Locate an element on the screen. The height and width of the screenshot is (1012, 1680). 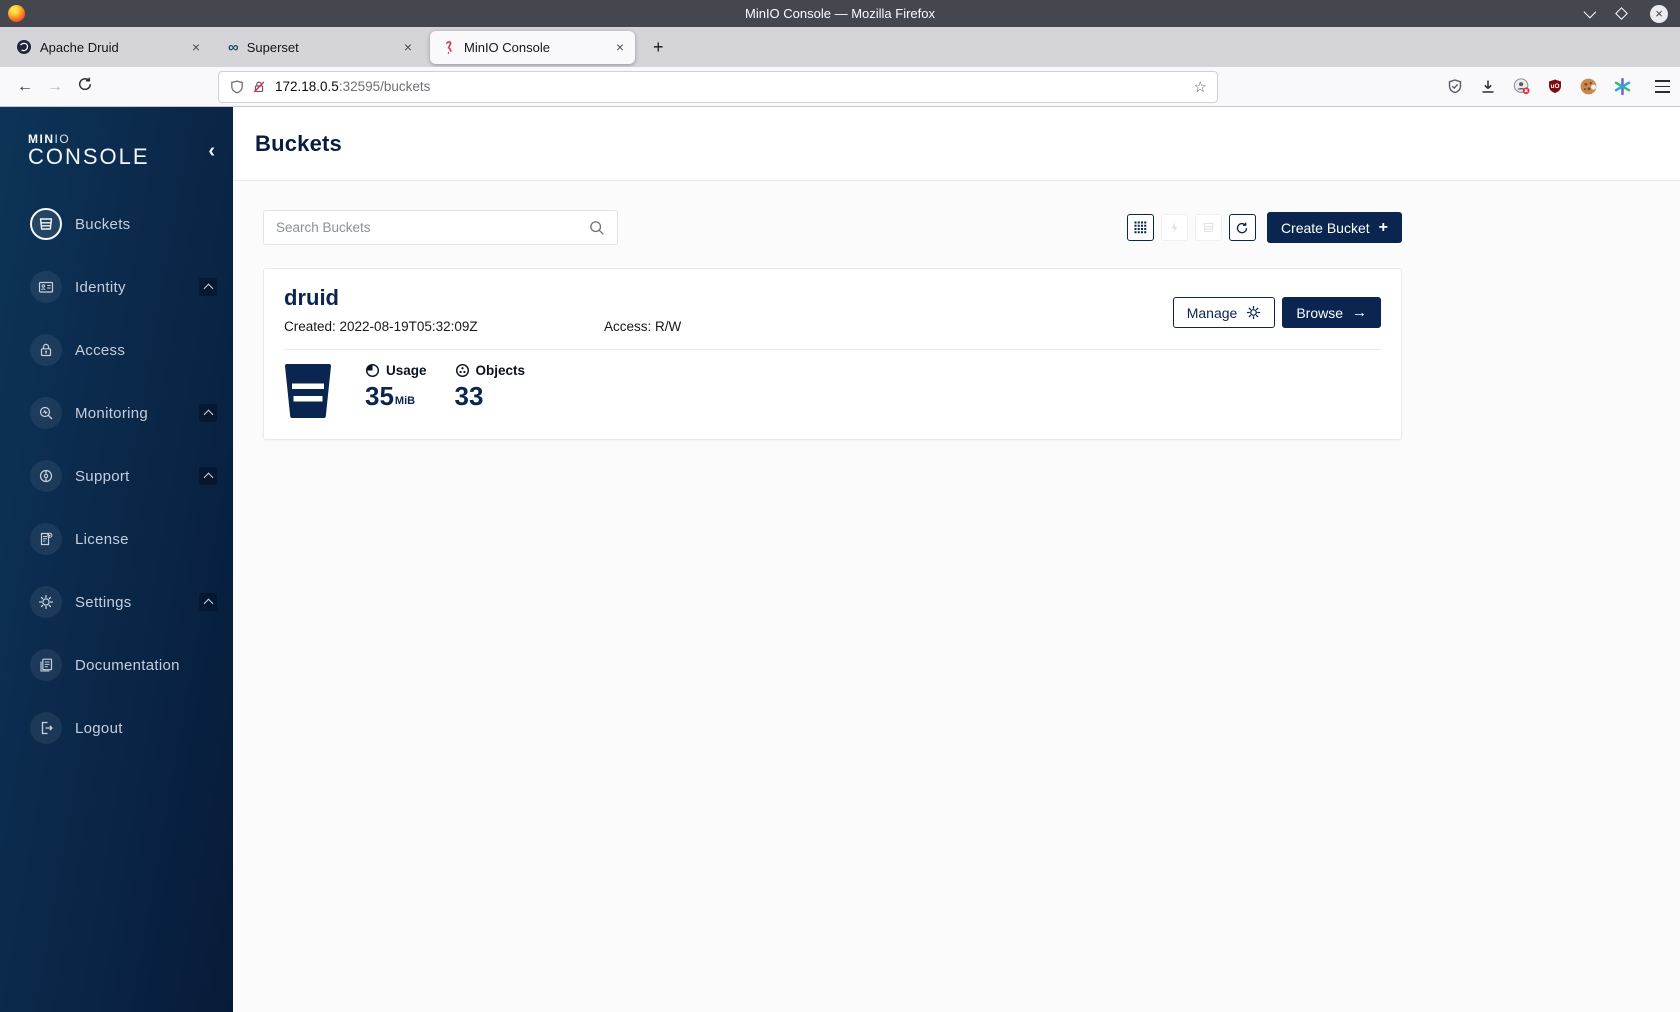
bucket-large-icon is located at coordinates (308, 391).